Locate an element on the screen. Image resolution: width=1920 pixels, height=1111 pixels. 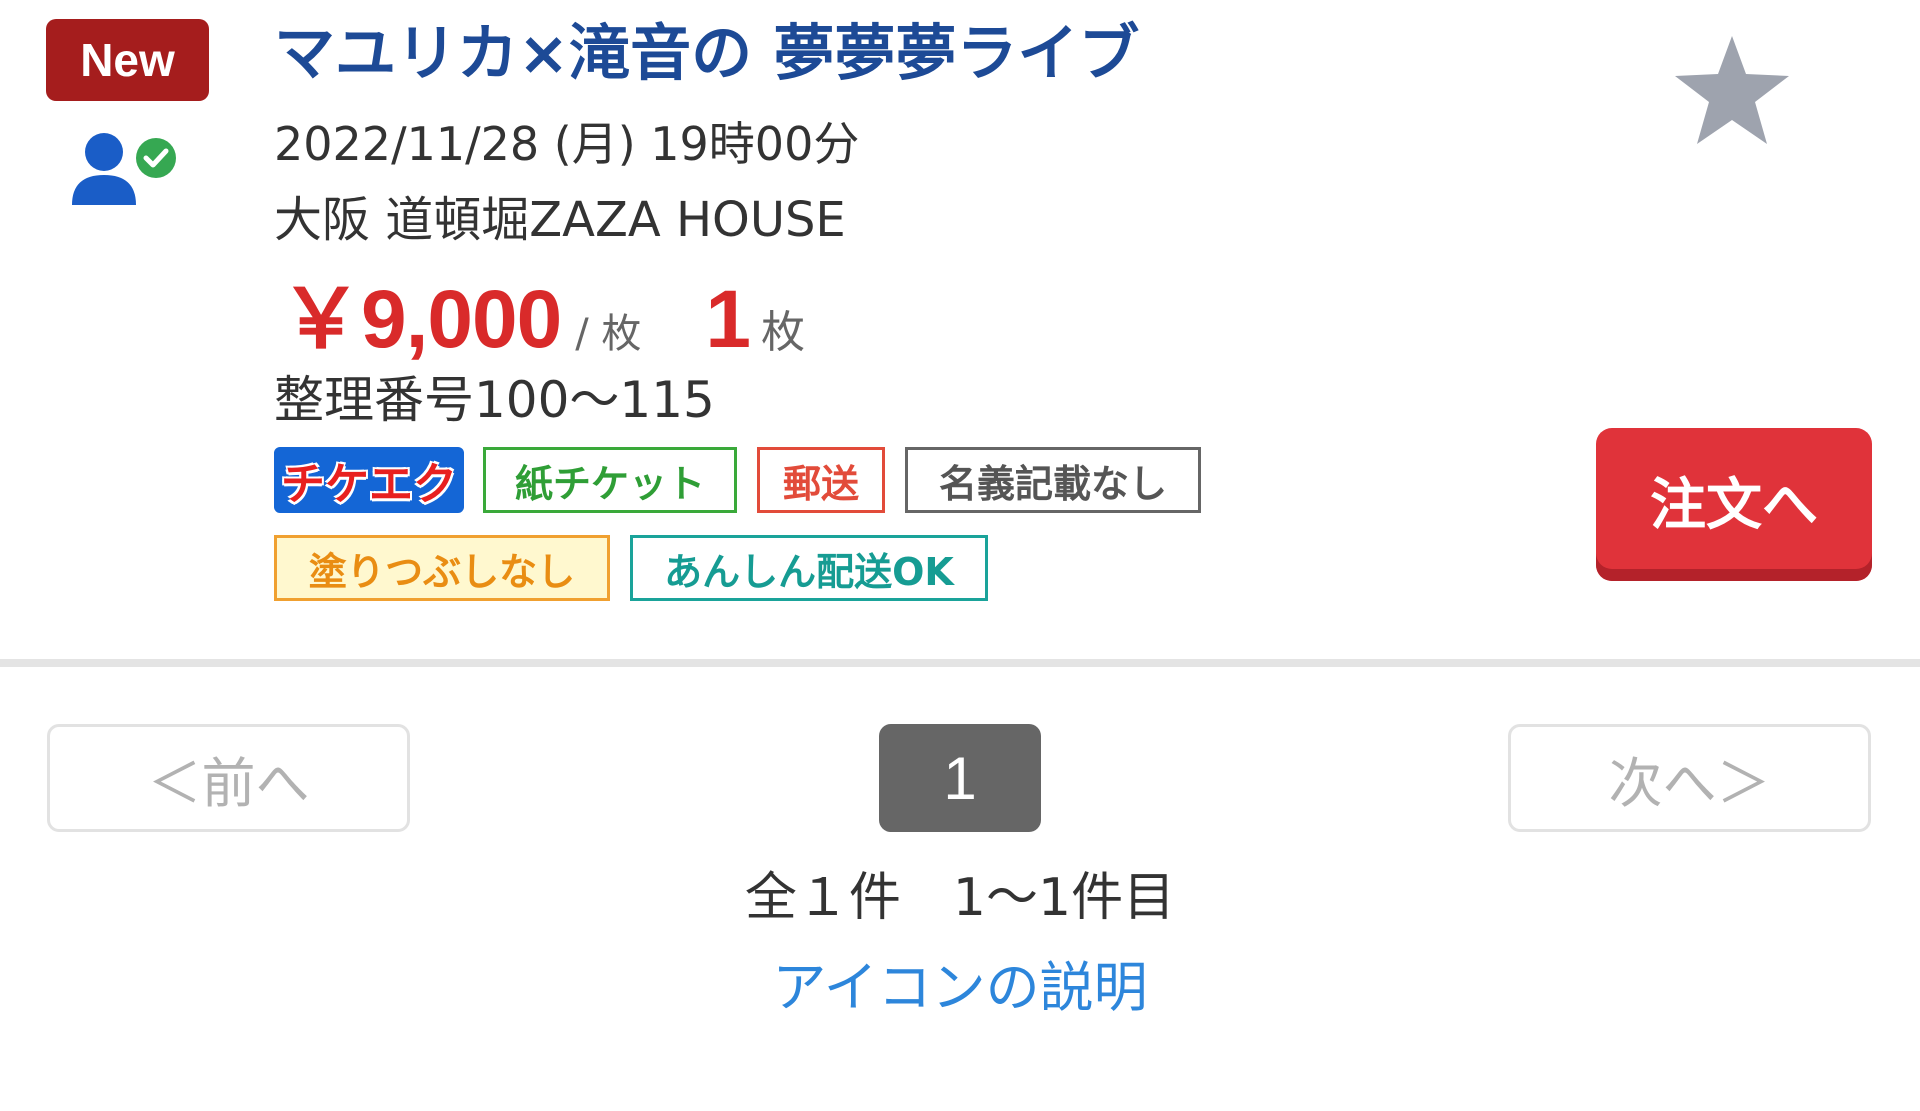
tag-paper-ticket: 紙チケット is located at coordinates (610, 480).